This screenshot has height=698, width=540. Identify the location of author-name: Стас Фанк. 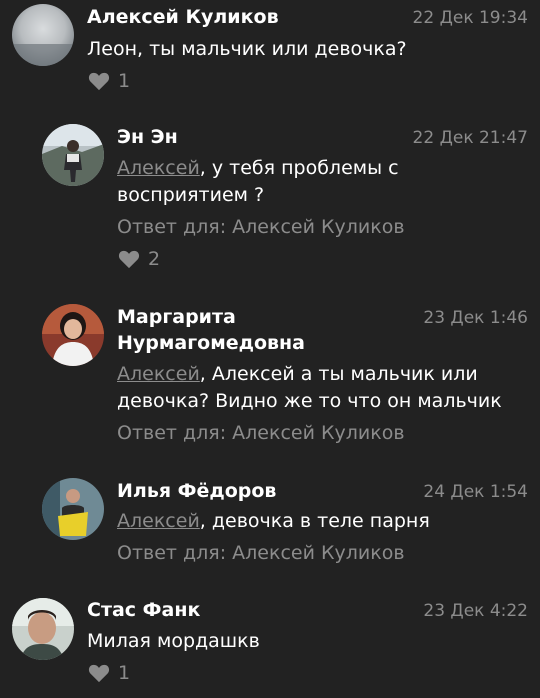
(143, 610).